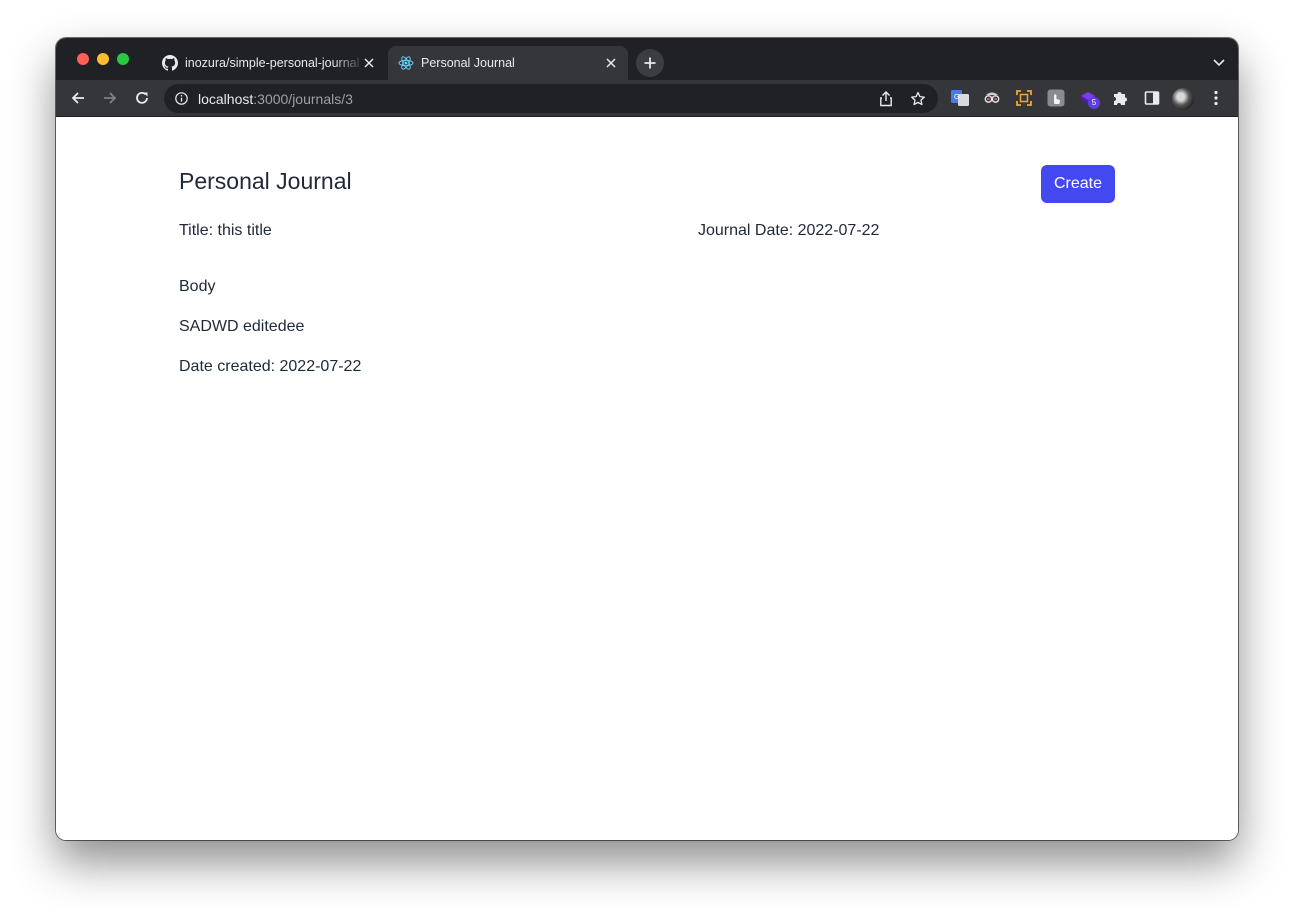 This screenshot has width=1294, height=914. What do you see at coordinates (1216, 98) in the screenshot?
I see `more-menu-icon` at bounding box center [1216, 98].